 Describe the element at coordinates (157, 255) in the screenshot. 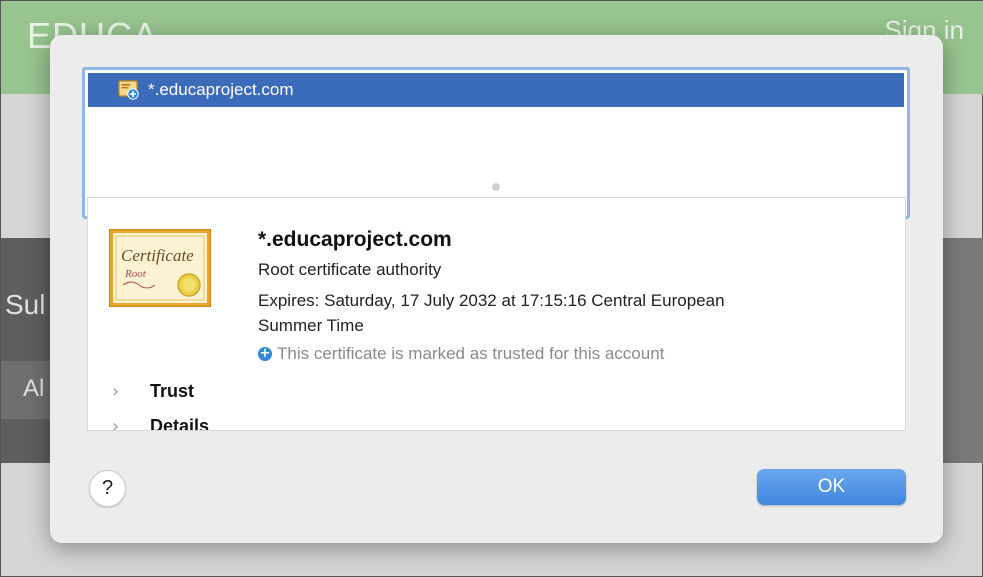

I see `svg-text: Certificate` at that location.